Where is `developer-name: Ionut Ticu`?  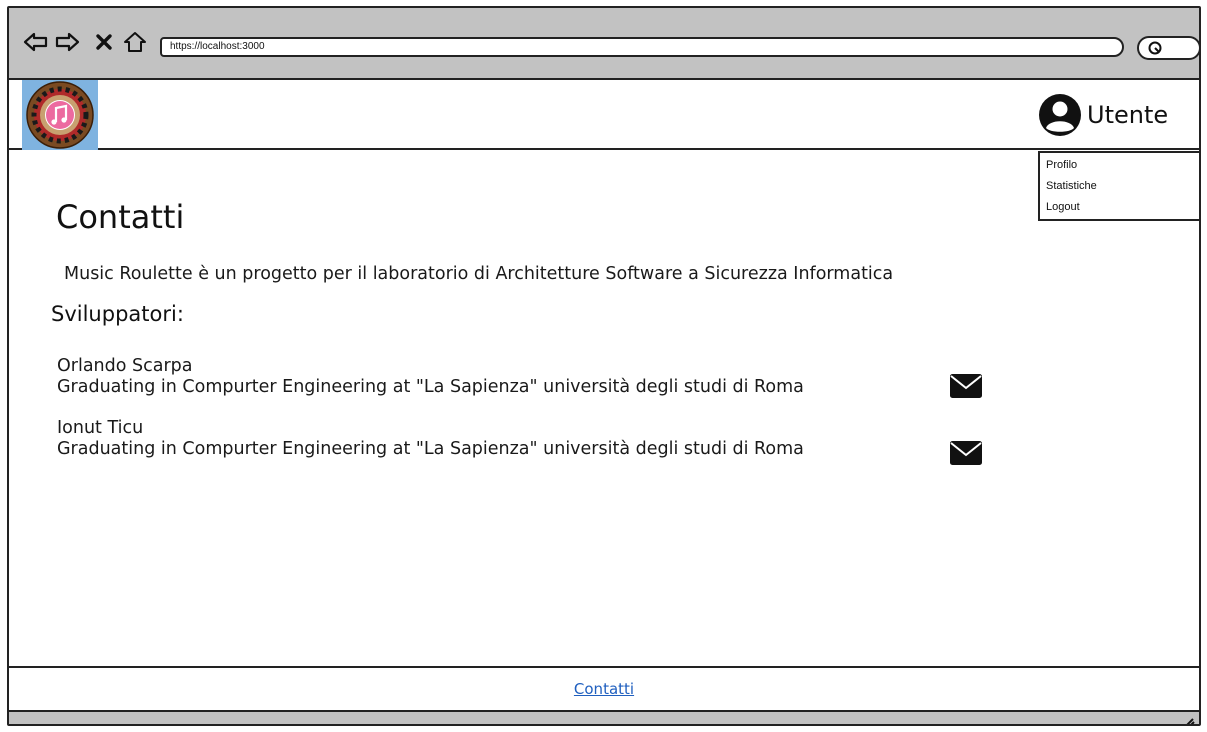 developer-name: Ionut Ticu is located at coordinates (100, 428).